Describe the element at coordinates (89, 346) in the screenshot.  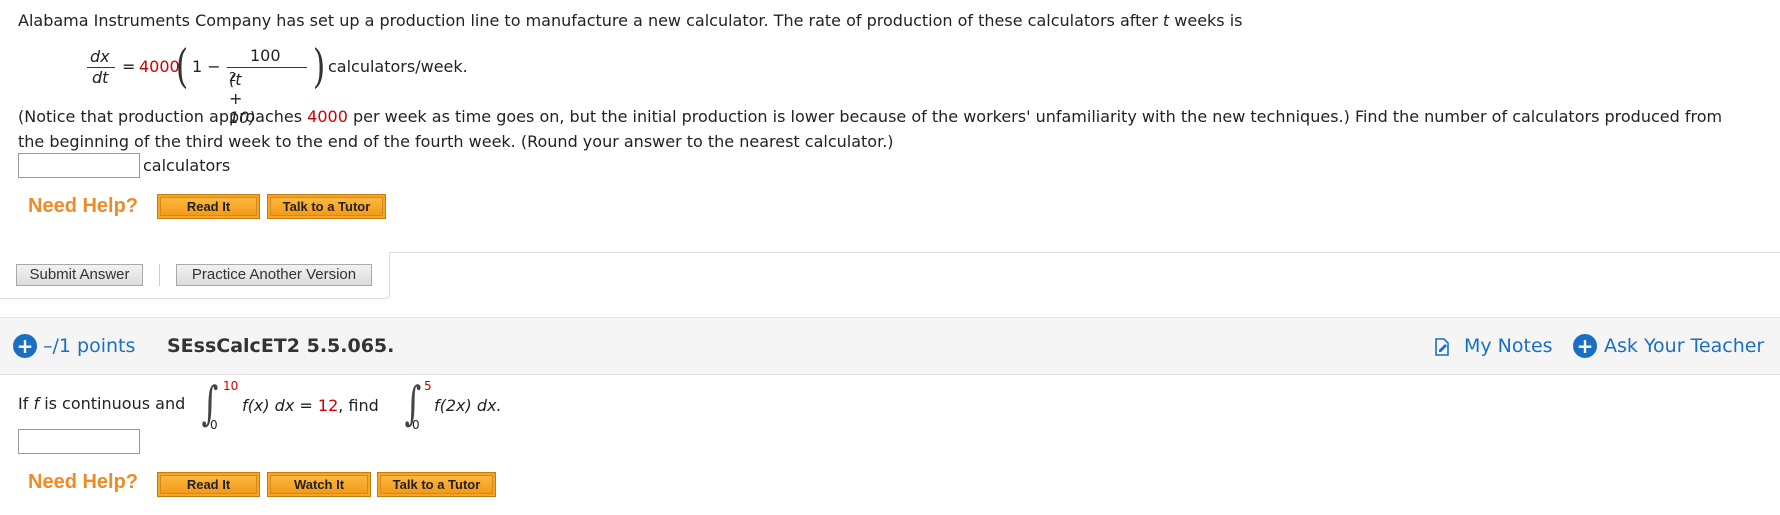
I see `points: –/1 points` at that location.